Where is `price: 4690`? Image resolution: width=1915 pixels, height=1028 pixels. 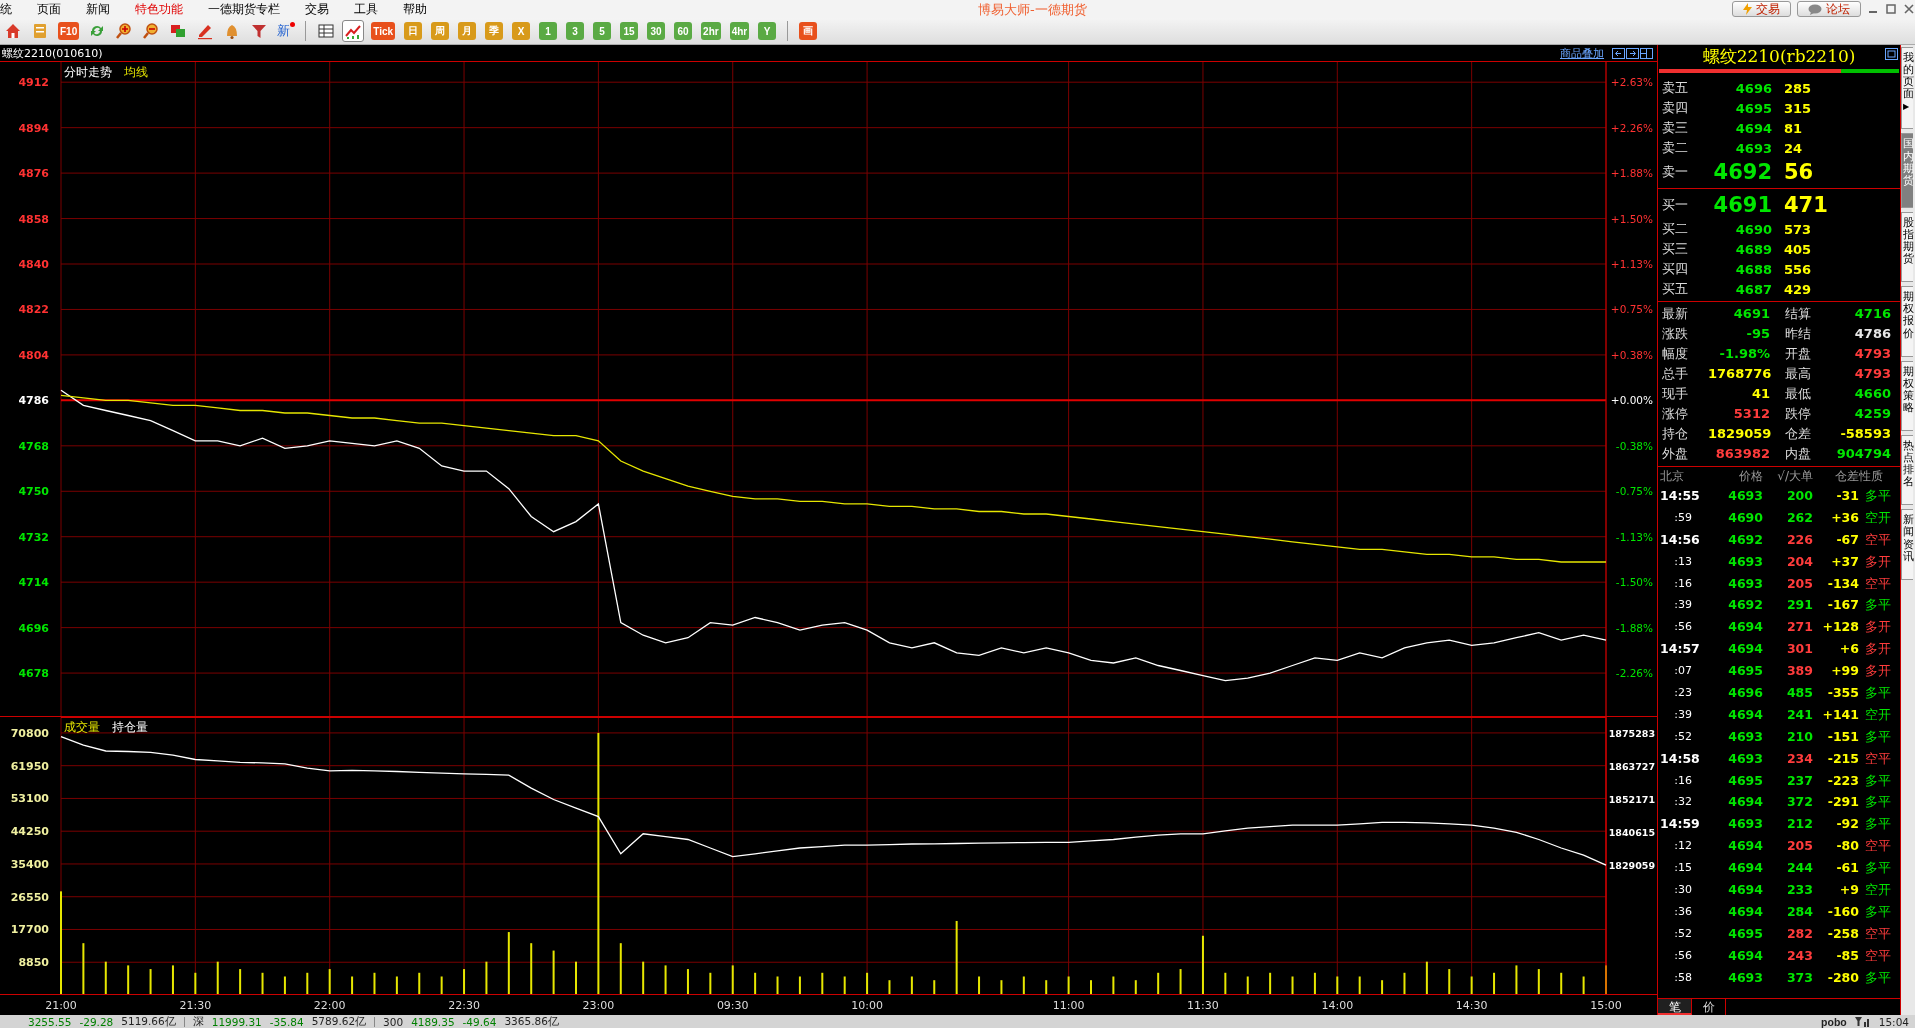 price: 4690 is located at coordinates (1753, 229).